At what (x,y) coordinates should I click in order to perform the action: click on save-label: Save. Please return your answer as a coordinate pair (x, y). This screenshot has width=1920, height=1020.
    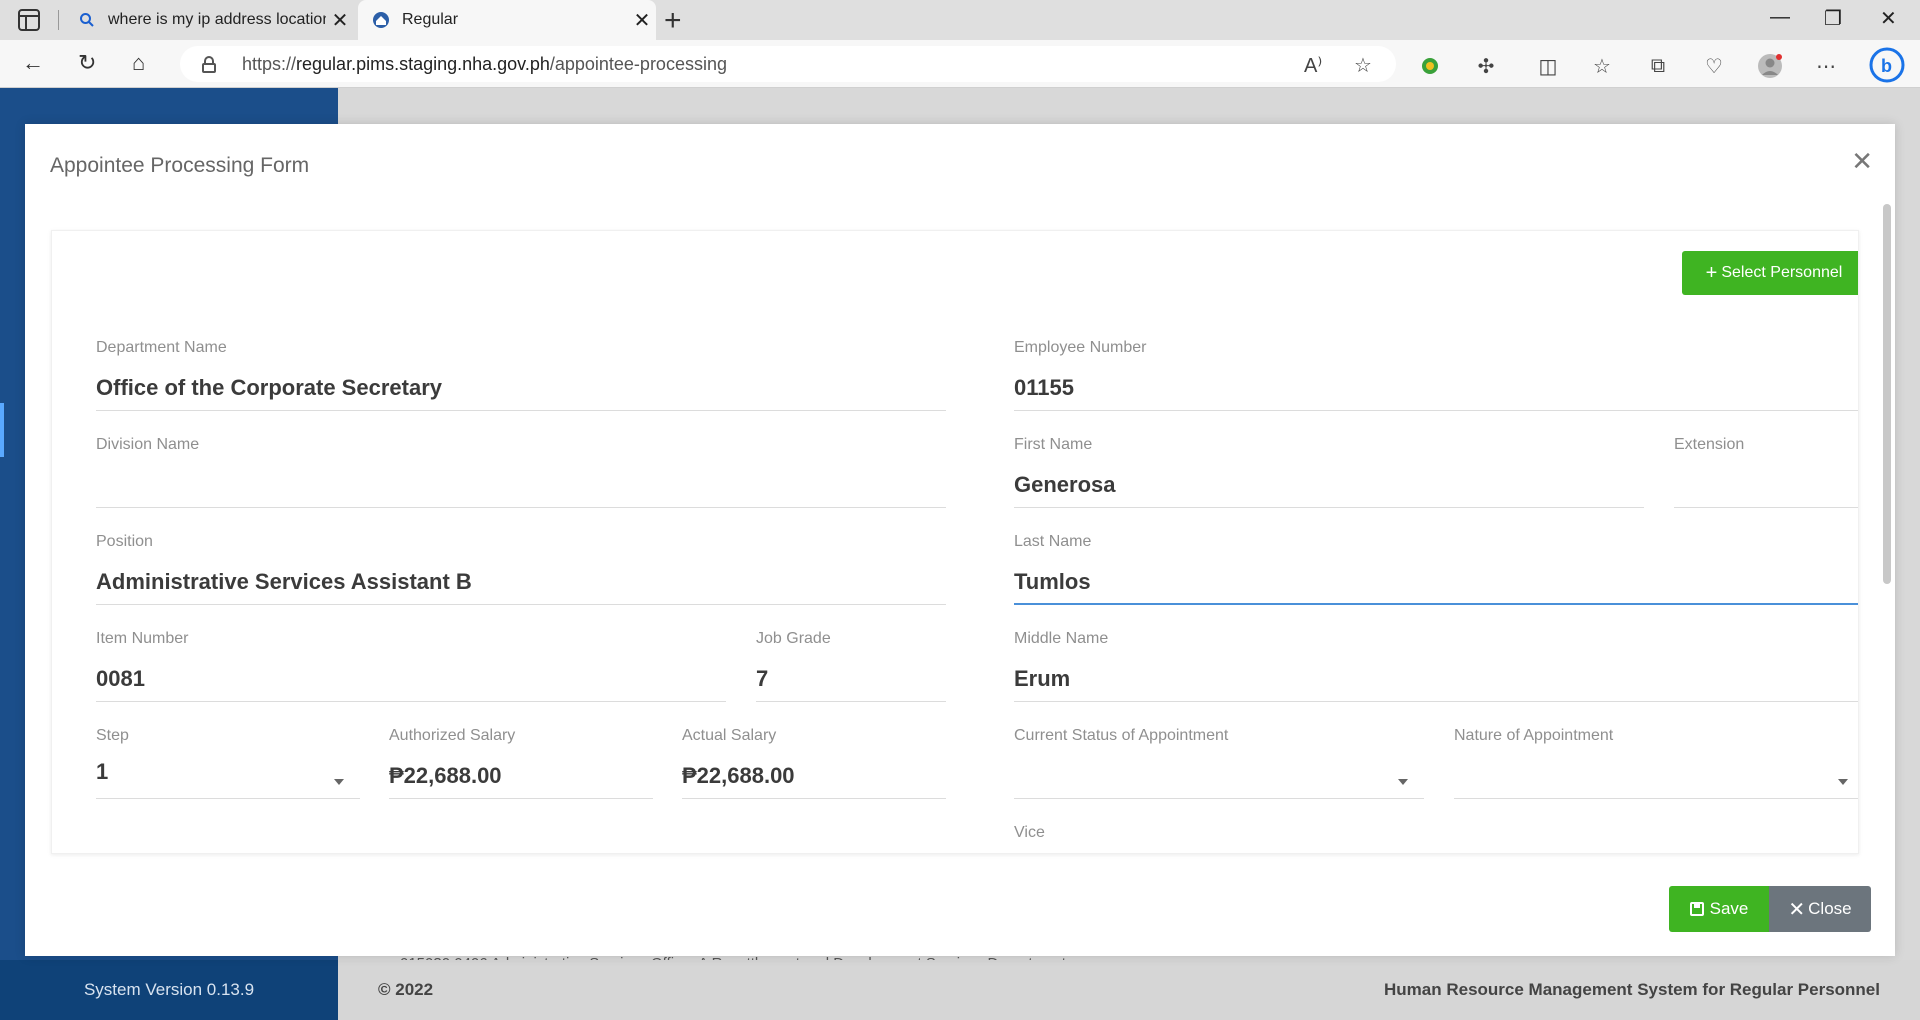
    Looking at the image, I should click on (1729, 908).